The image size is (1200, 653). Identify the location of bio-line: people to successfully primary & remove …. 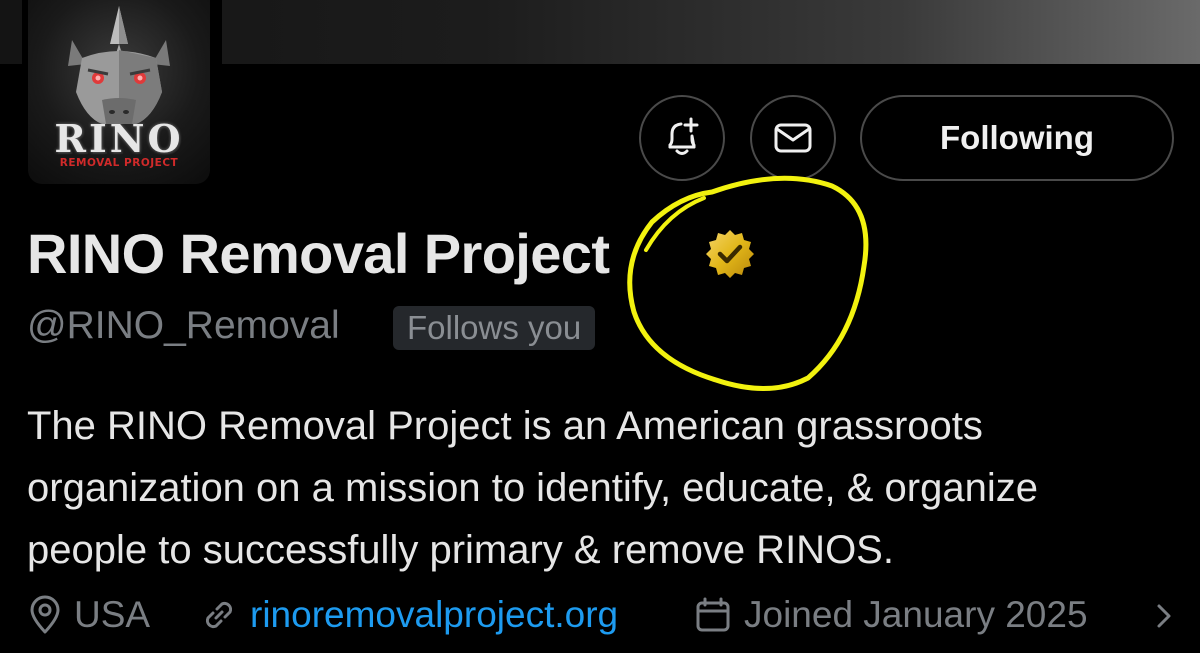
(460, 550).